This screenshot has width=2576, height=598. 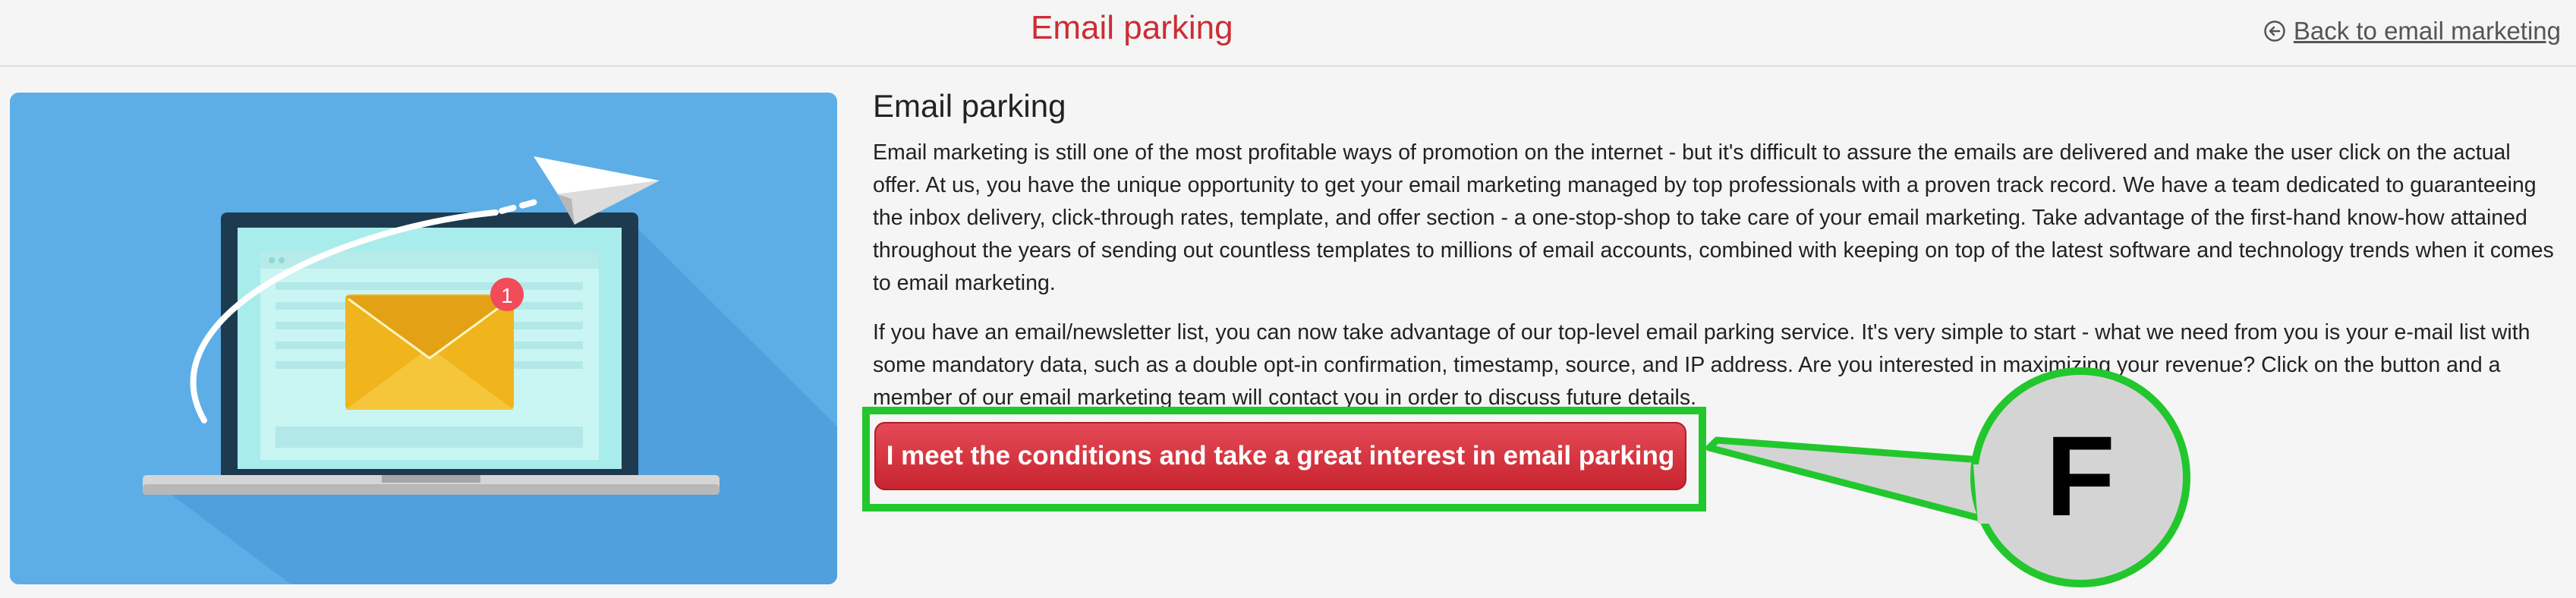 I want to click on back-link-label: Back to email marketing, so click(x=2427, y=31).